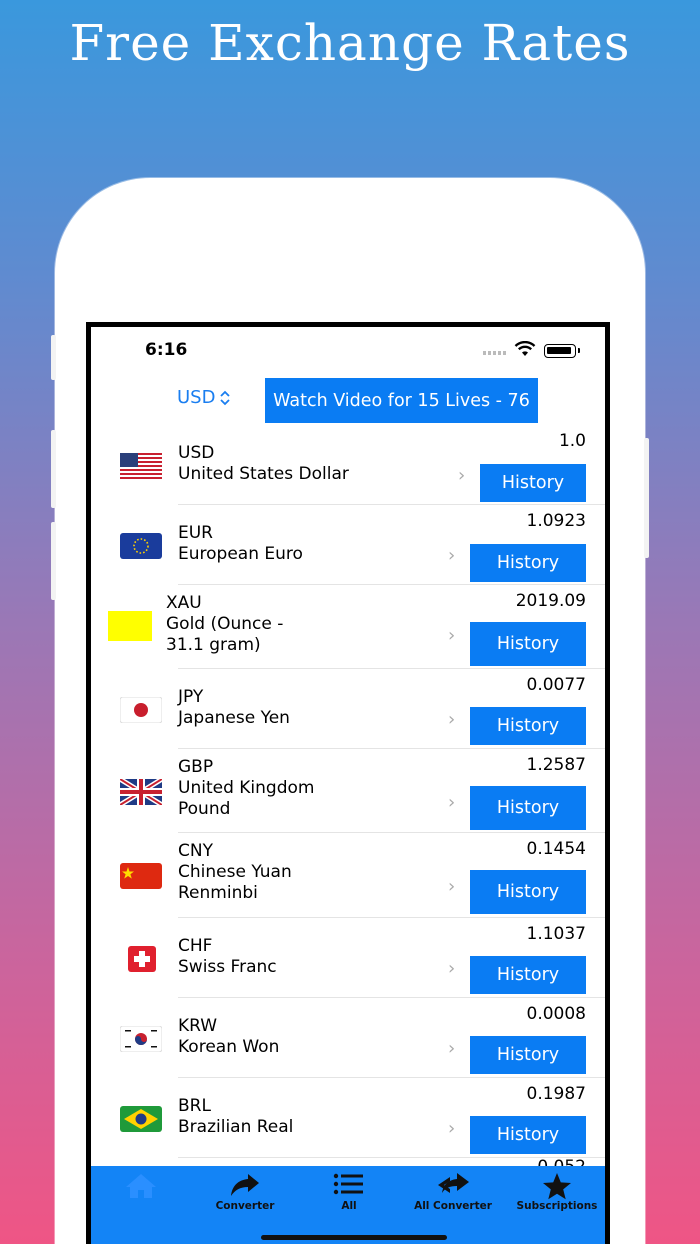  Describe the element at coordinates (141, 1121) in the screenshot. I see `br-flag` at that location.